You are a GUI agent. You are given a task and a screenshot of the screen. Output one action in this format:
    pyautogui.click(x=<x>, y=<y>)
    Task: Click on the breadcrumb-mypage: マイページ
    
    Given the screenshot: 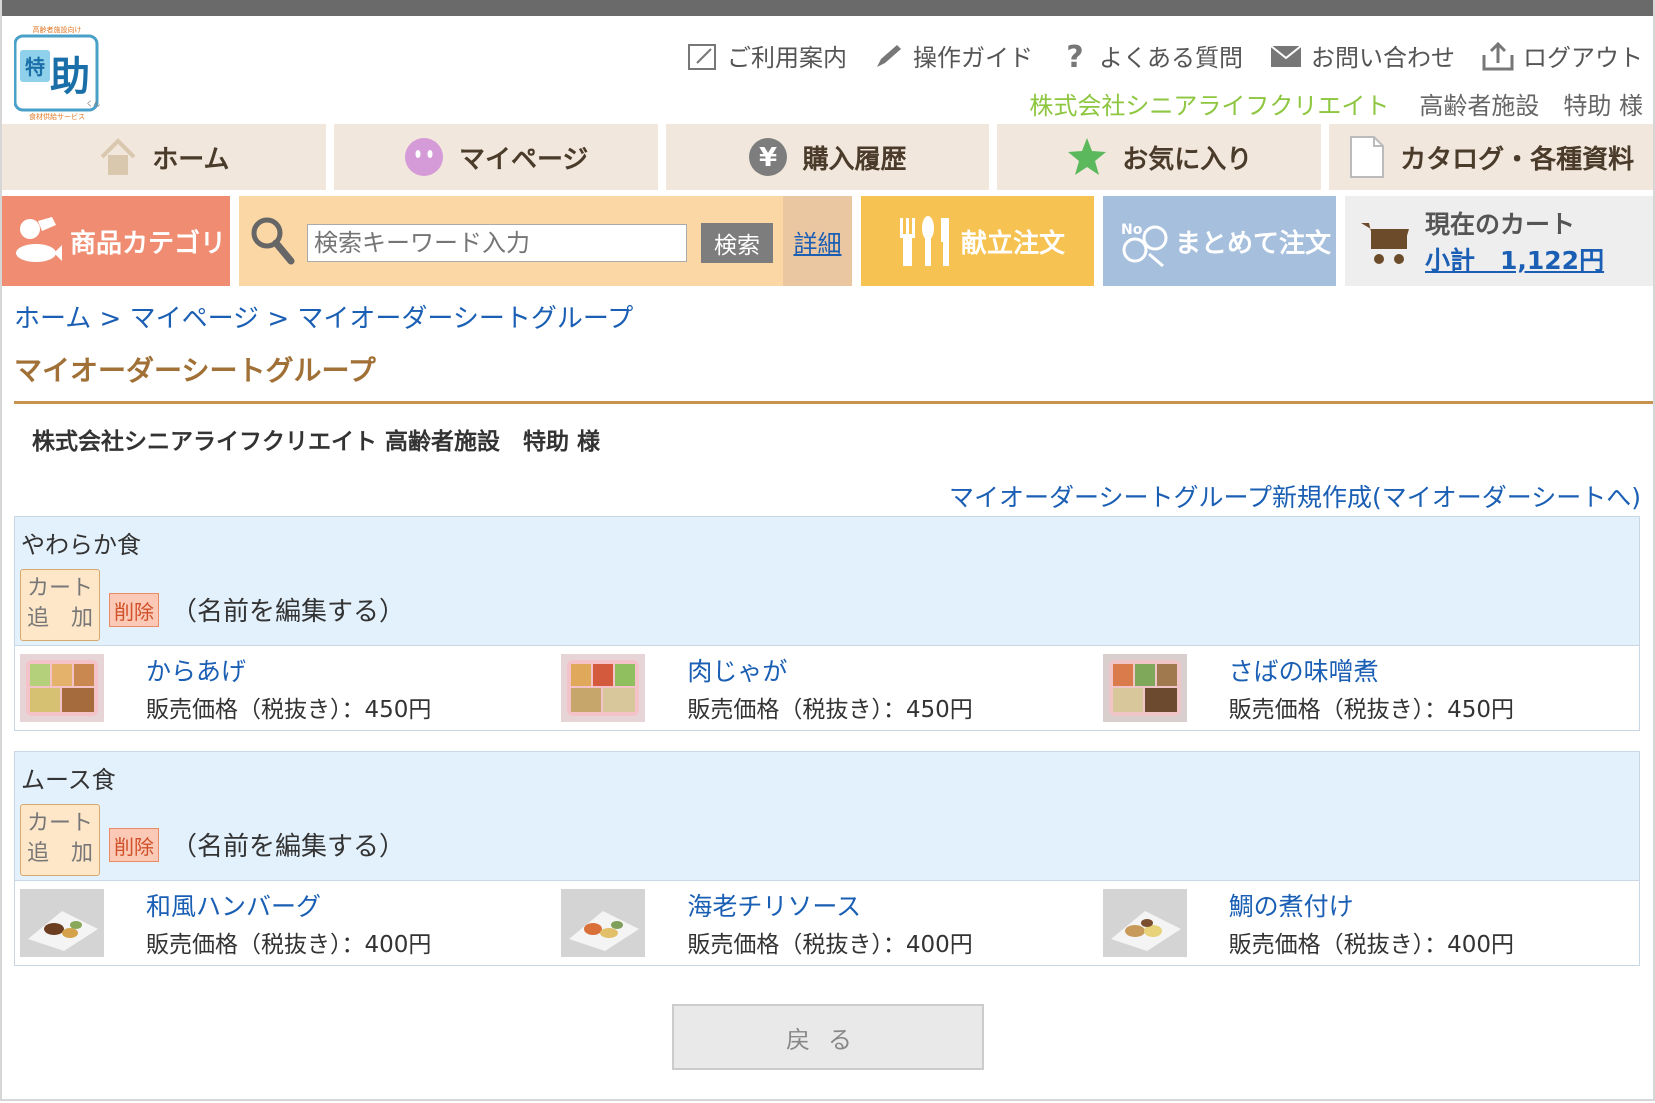 What is the action you would take?
    pyautogui.click(x=194, y=319)
    